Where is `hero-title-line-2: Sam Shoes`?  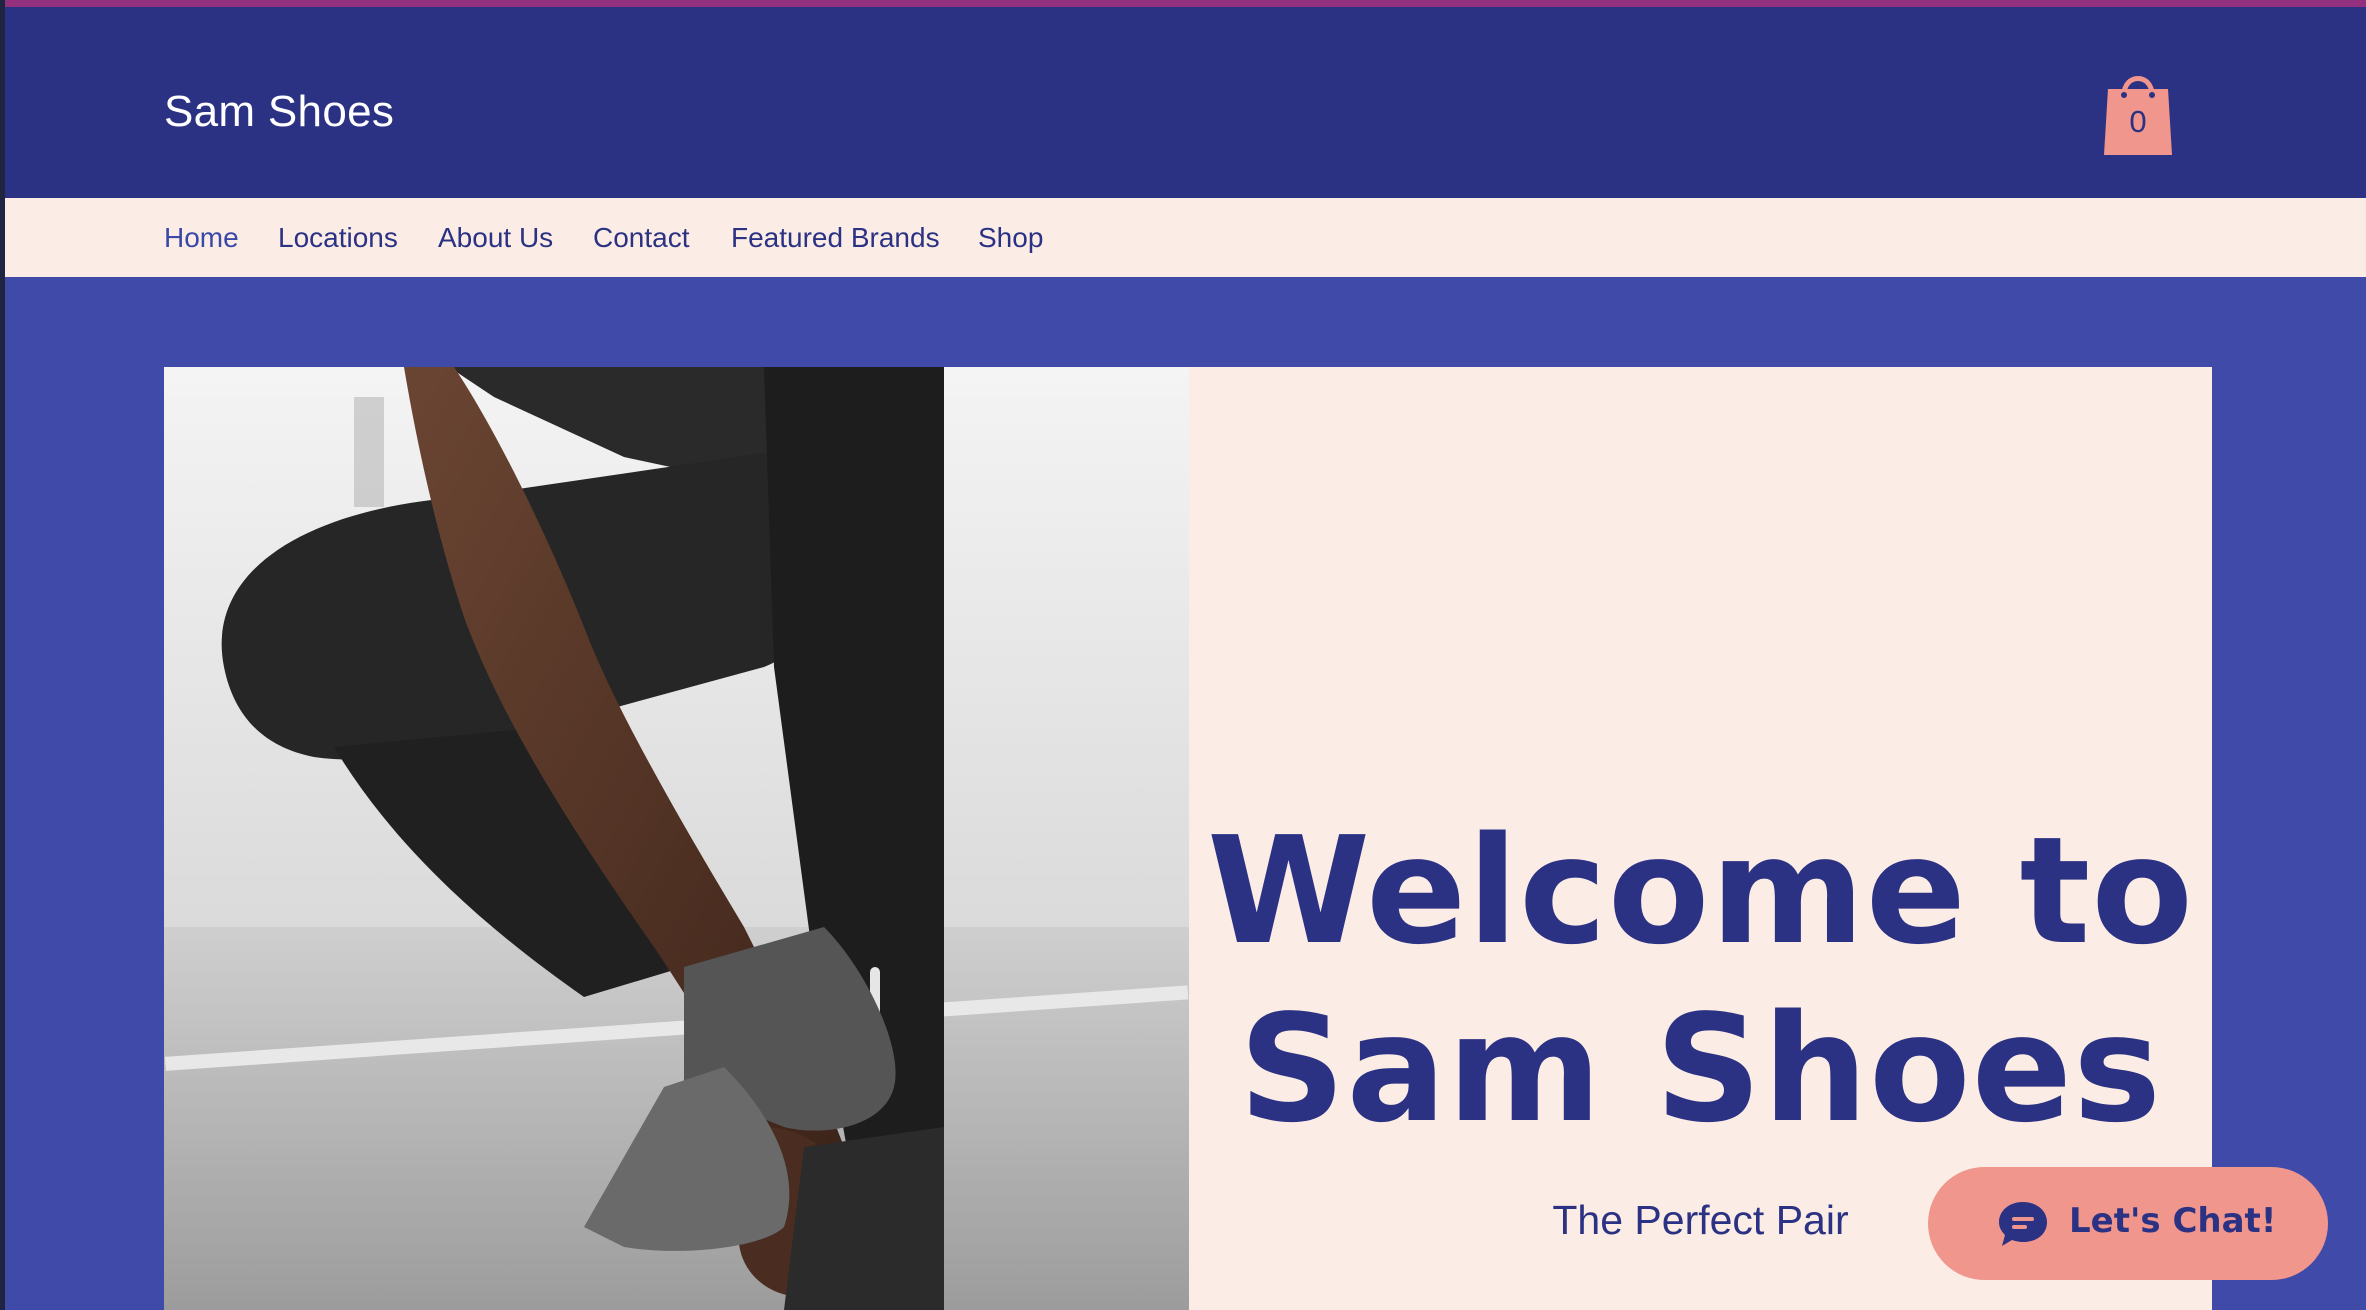
hero-title-line-2: Sam Shoes is located at coordinates (1700, 1069).